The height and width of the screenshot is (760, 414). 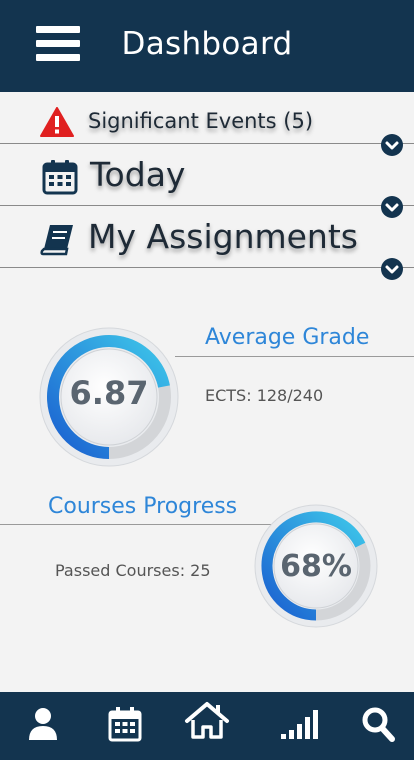 What do you see at coordinates (56, 240) in the screenshot?
I see `book-icon` at bounding box center [56, 240].